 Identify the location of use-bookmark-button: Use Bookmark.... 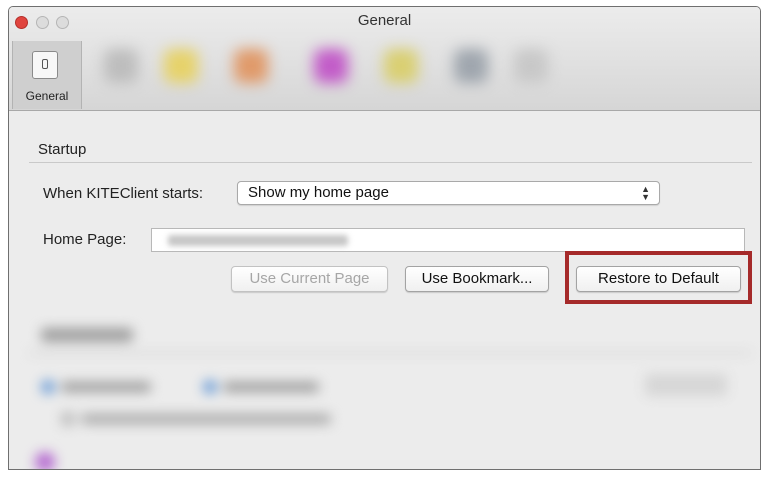
(477, 279).